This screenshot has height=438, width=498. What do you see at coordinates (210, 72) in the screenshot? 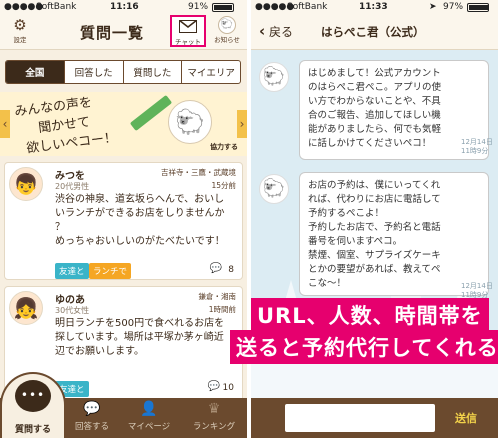
I see `tab-my-area: マイエリア` at bounding box center [210, 72].